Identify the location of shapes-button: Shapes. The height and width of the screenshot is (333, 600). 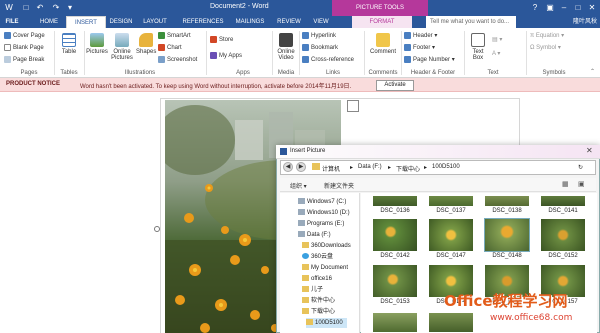
(146, 44).